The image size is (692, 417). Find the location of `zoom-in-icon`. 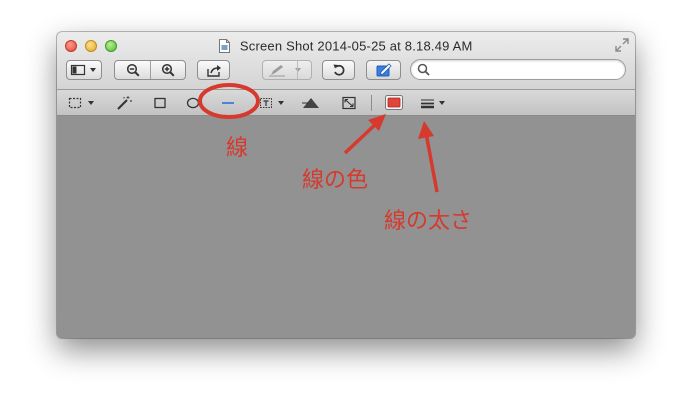

zoom-in-icon is located at coordinates (168, 70).